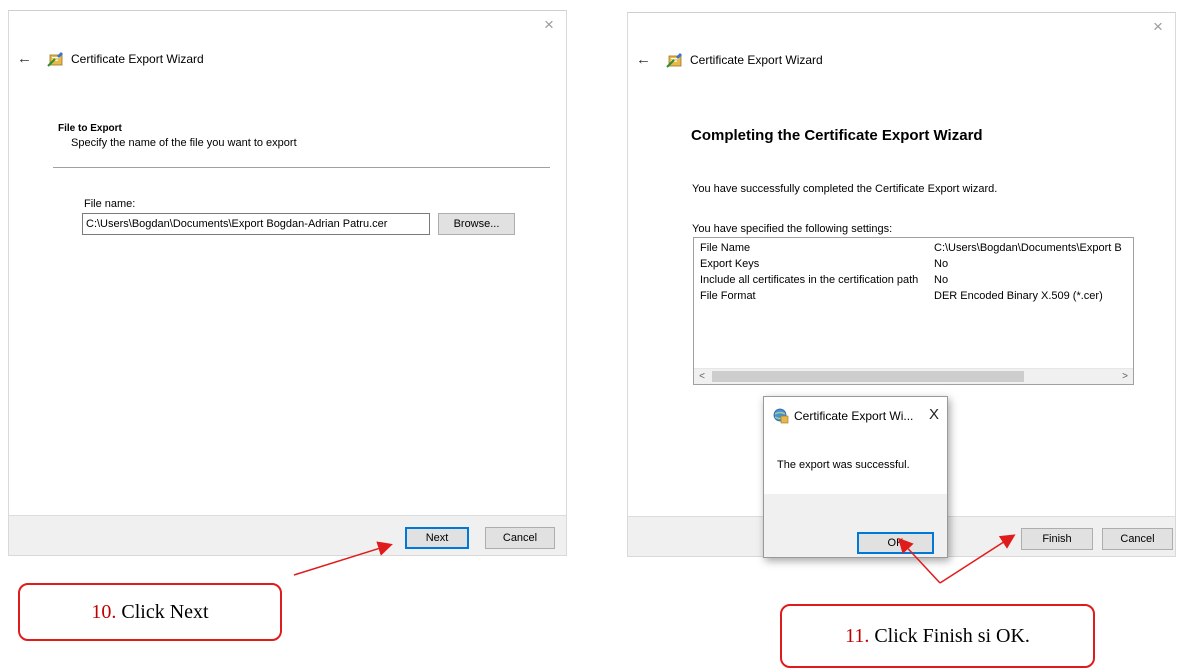 The height and width of the screenshot is (668, 1178). Describe the element at coordinates (952, 635) in the screenshot. I see `step-text: Click Finish si OK.` at that location.